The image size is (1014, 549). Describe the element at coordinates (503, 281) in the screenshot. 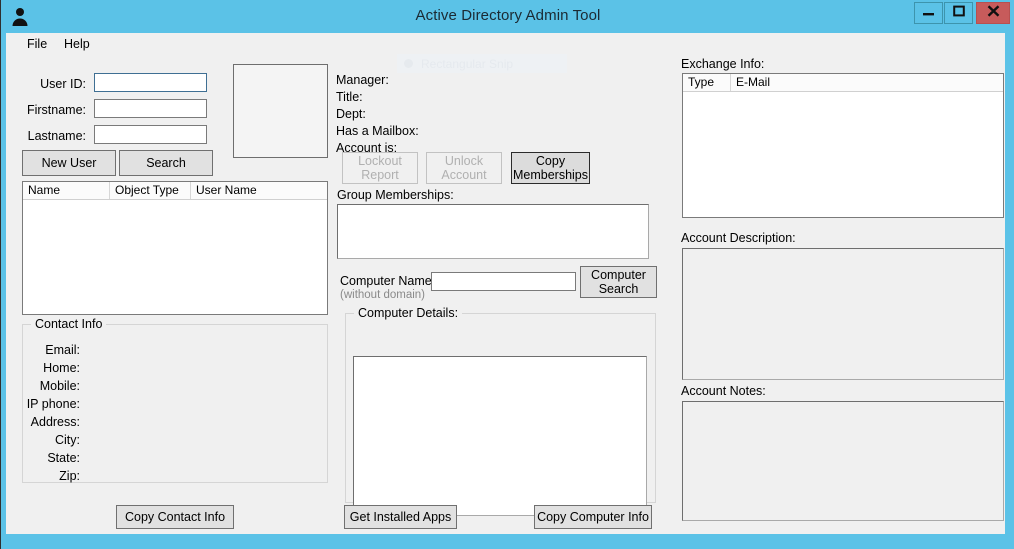

I see `computer-name-input` at that location.